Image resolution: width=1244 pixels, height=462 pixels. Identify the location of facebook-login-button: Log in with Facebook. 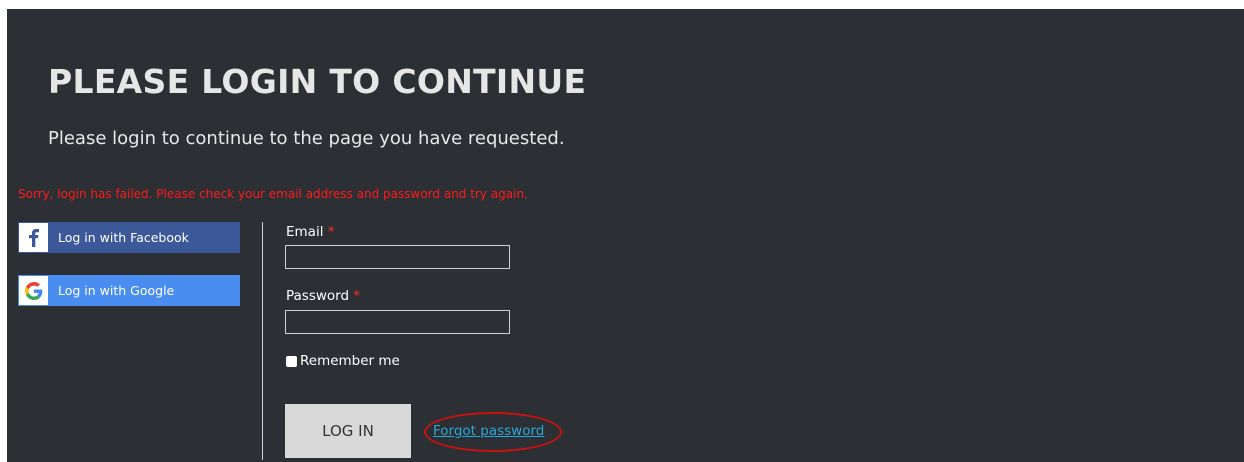
(129, 237).